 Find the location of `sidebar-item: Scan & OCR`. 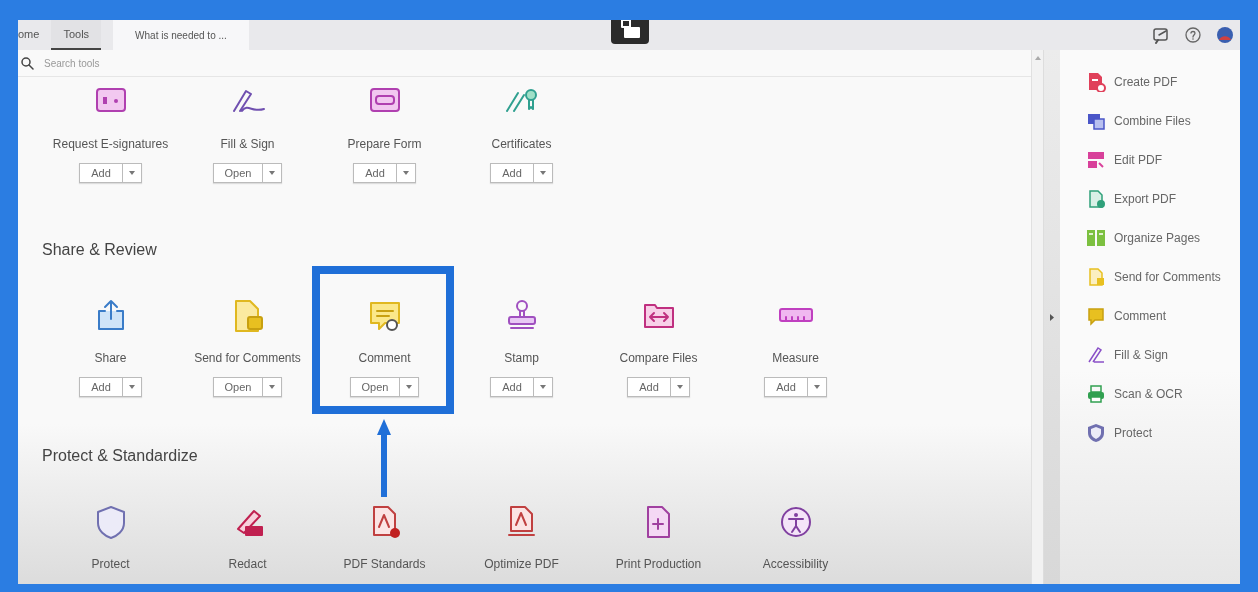

sidebar-item: Scan & OCR is located at coordinates (1148, 394).